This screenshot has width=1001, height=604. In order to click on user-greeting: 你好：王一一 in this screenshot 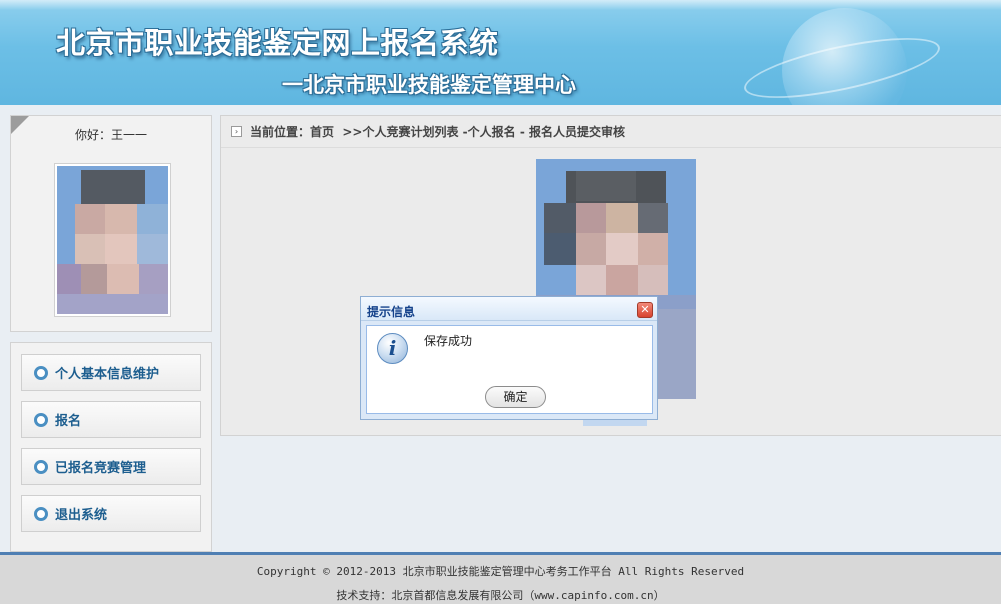, I will do `click(110, 135)`.